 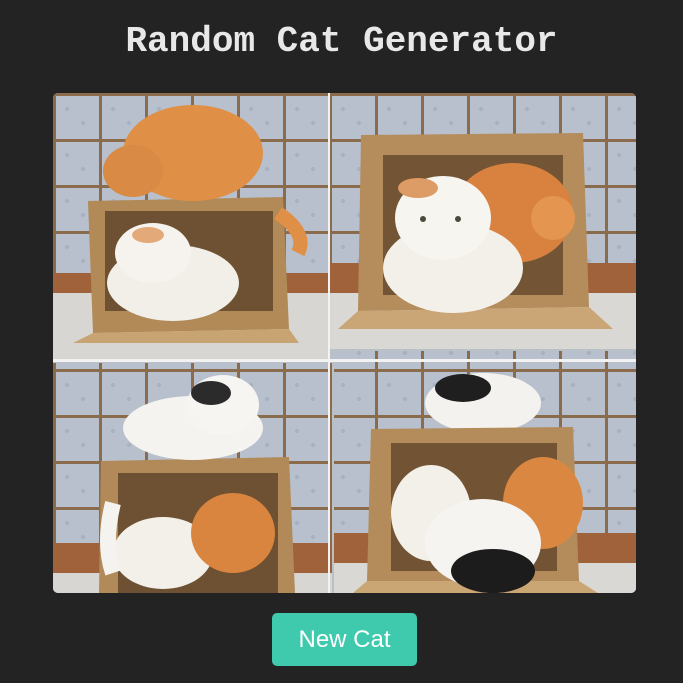 I want to click on new-cat-button: New Cat, so click(x=344, y=639).